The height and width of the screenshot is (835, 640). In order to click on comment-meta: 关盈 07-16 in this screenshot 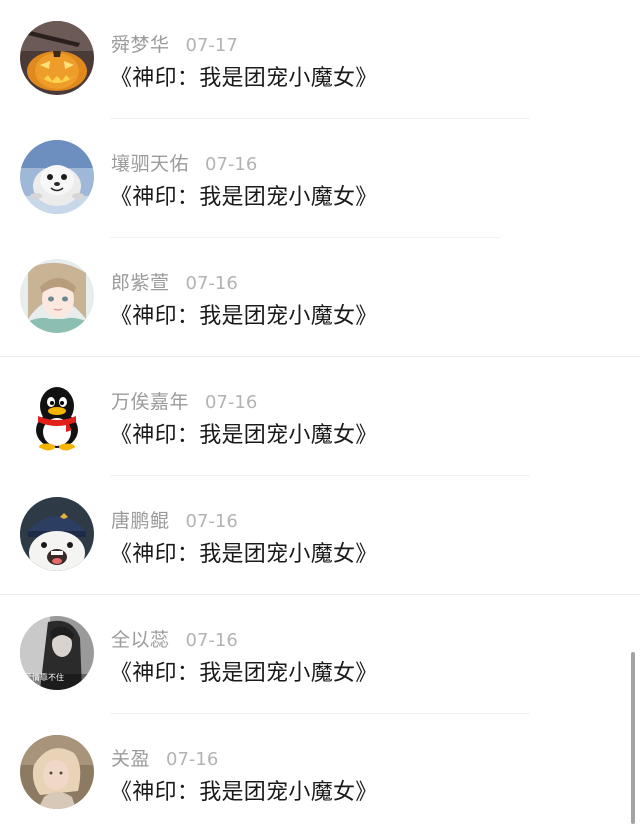, I will do `click(165, 757)`.